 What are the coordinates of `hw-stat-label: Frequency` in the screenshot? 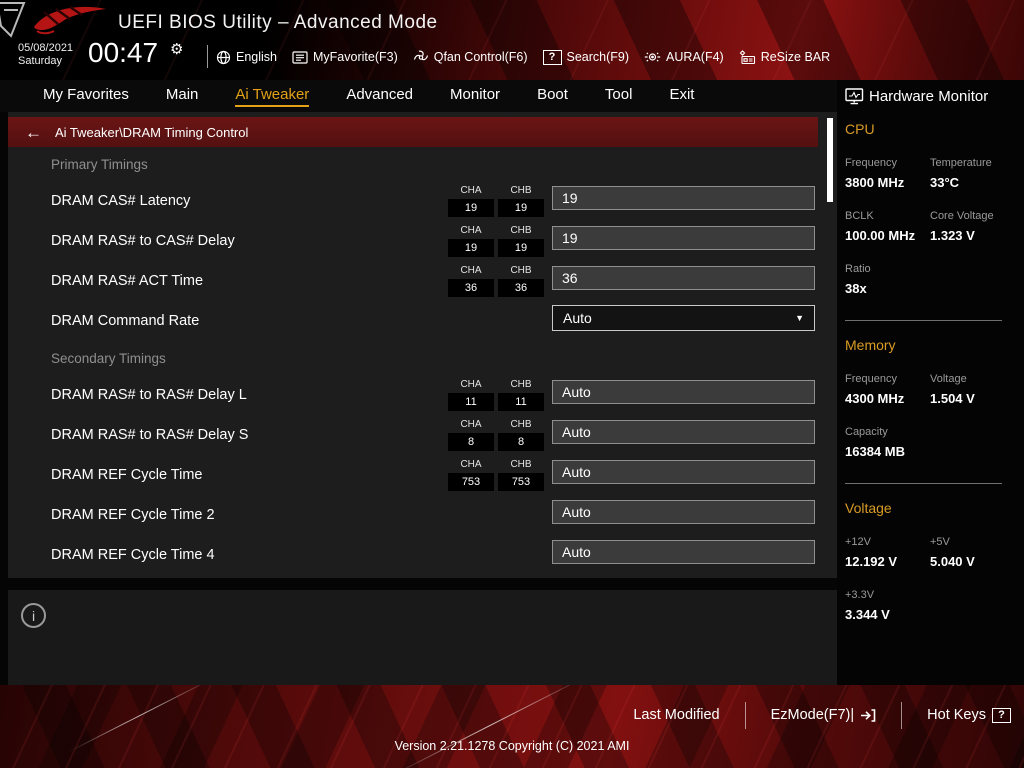 It's located at (871, 379).